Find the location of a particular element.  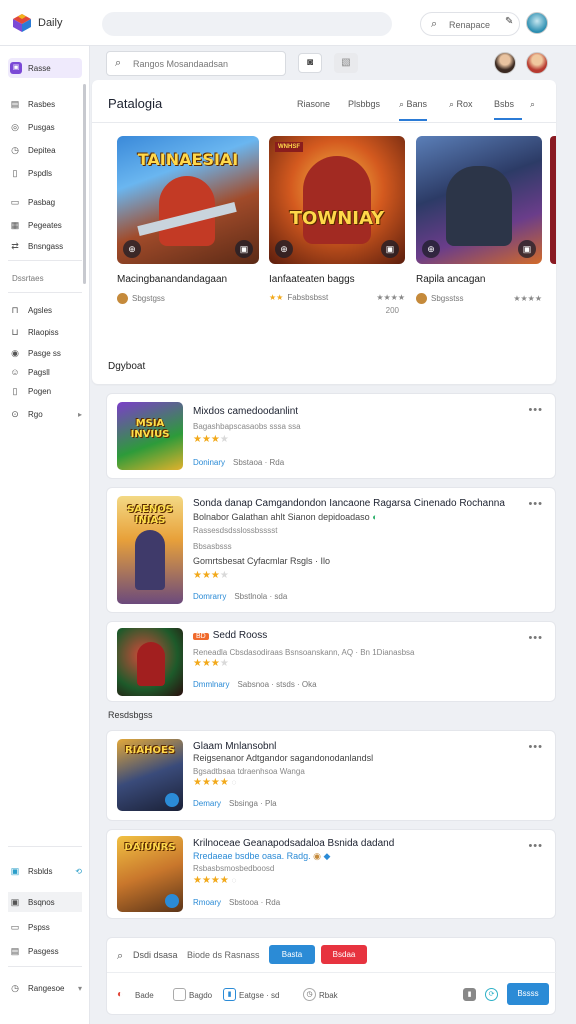

person-icon: ☺ is located at coordinates (15, 372).